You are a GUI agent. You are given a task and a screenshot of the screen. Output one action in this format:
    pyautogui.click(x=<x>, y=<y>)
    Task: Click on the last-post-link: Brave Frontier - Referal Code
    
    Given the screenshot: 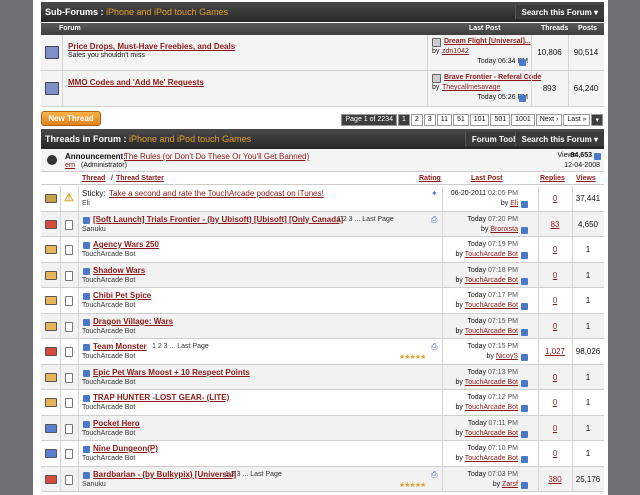 What is the action you would take?
    pyautogui.click(x=492, y=77)
    